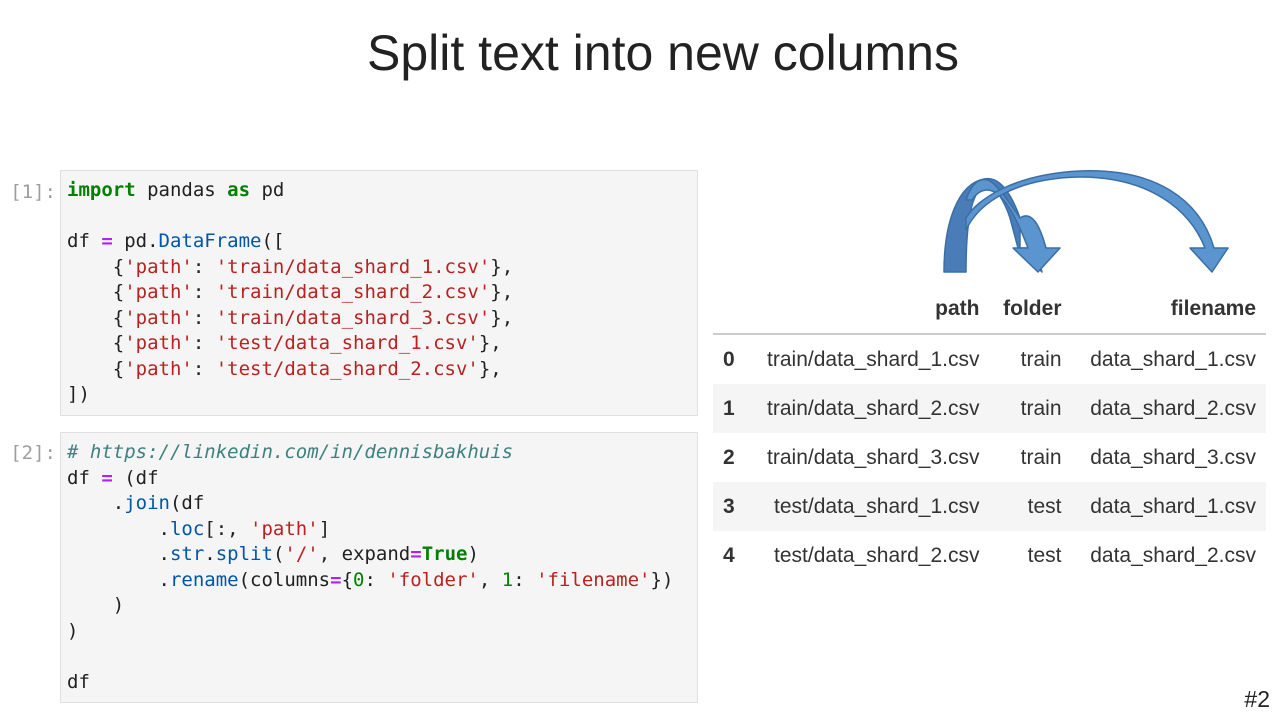  Describe the element at coordinates (868, 310) in the screenshot. I see `column-header-path: path` at that location.